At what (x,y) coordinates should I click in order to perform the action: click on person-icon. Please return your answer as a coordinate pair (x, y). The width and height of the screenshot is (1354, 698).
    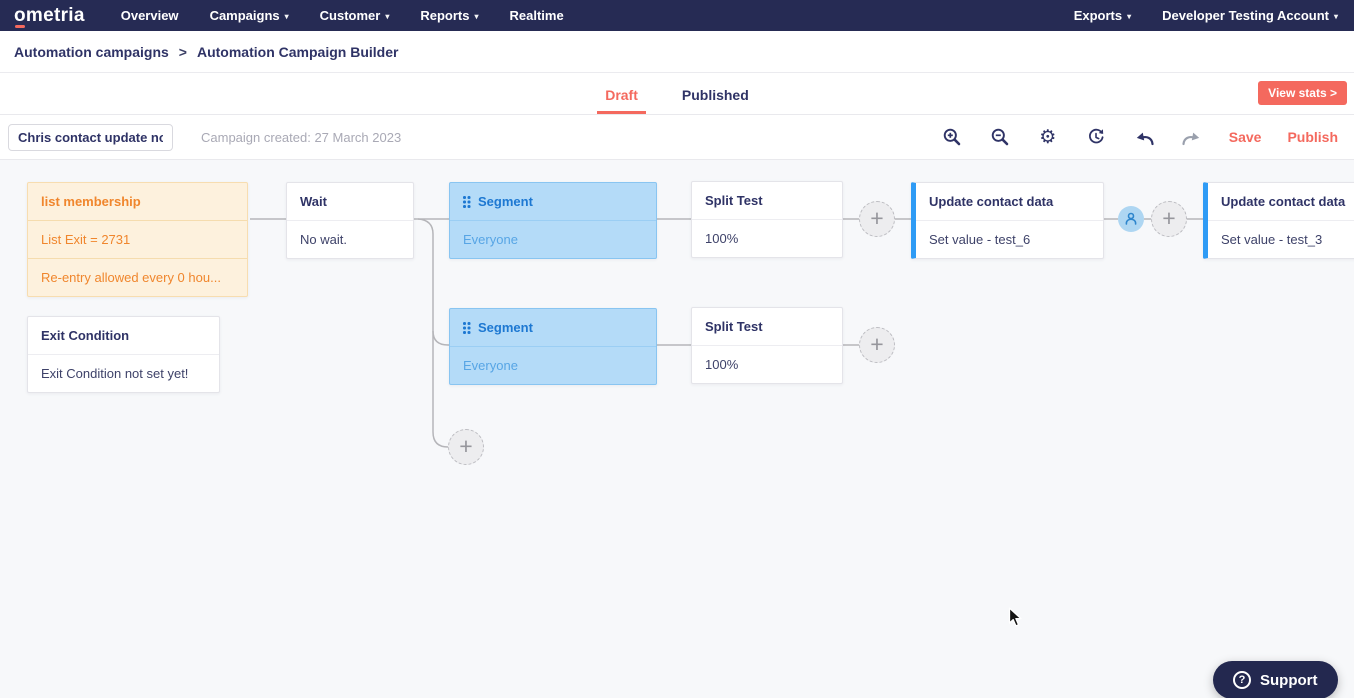
    Looking at the image, I should click on (1131, 218).